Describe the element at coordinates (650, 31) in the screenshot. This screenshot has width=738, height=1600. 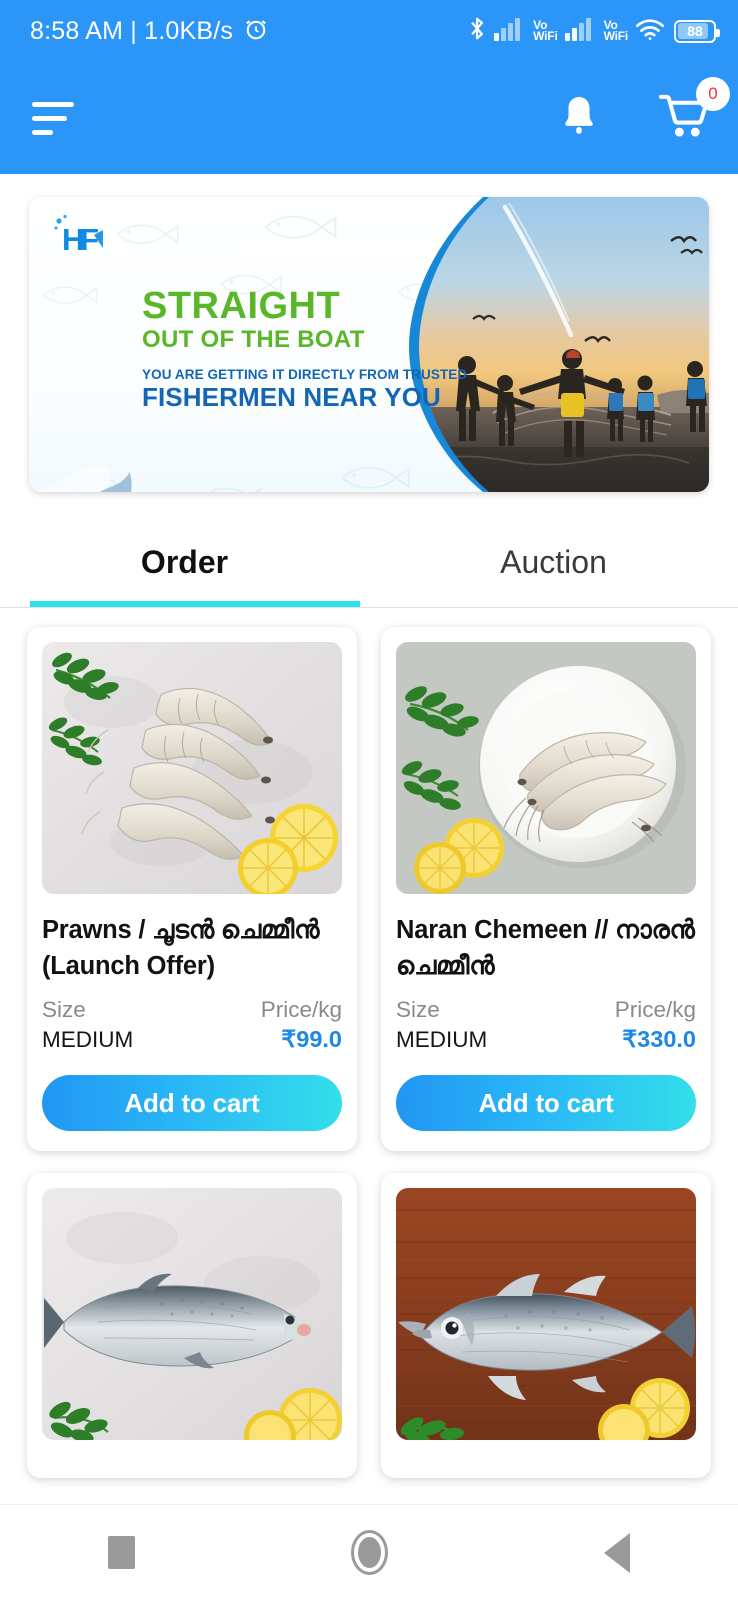
I see `wifi-icon` at that location.